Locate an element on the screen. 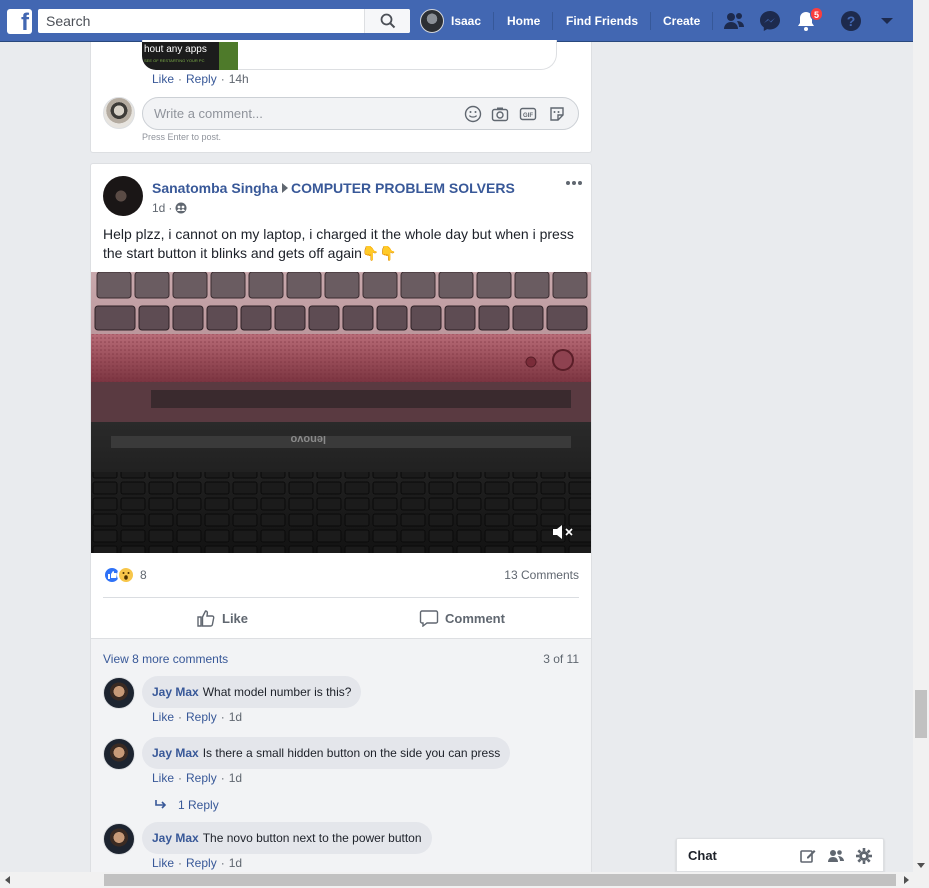 The image size is (929, 888). friend-requests-icon is located at coordinates (734, 21).